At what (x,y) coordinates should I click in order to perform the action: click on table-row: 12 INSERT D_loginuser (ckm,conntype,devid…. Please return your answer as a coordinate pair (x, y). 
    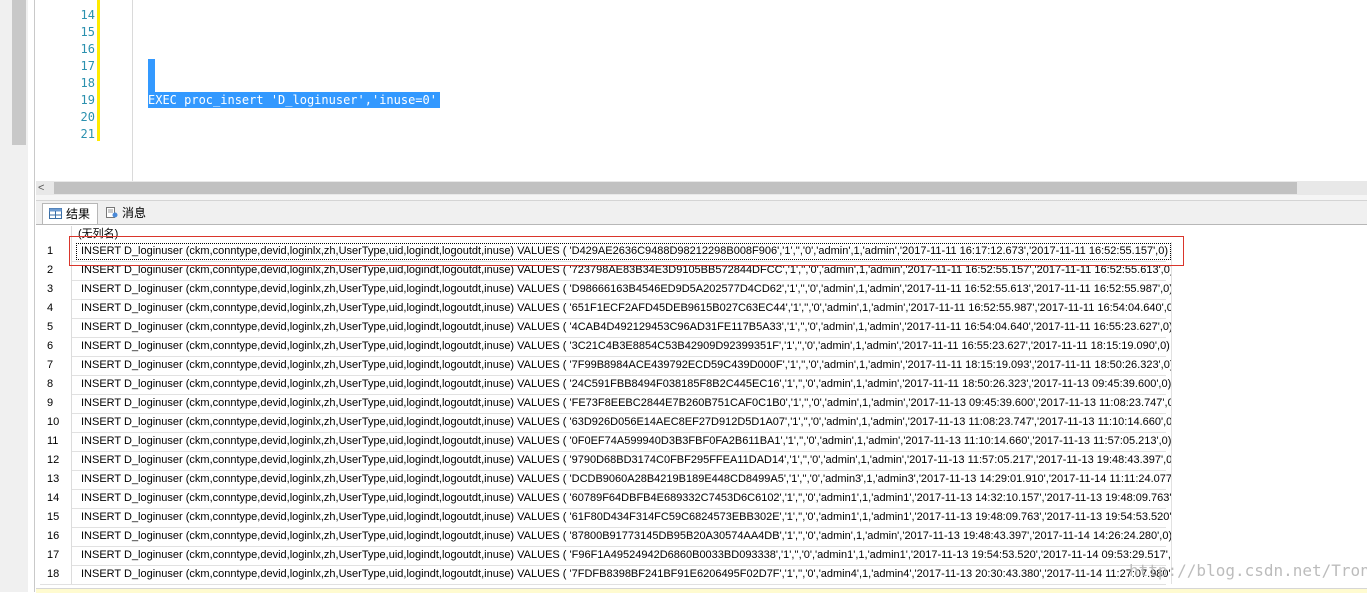
    Looking at the image, I should click on (606, 461).